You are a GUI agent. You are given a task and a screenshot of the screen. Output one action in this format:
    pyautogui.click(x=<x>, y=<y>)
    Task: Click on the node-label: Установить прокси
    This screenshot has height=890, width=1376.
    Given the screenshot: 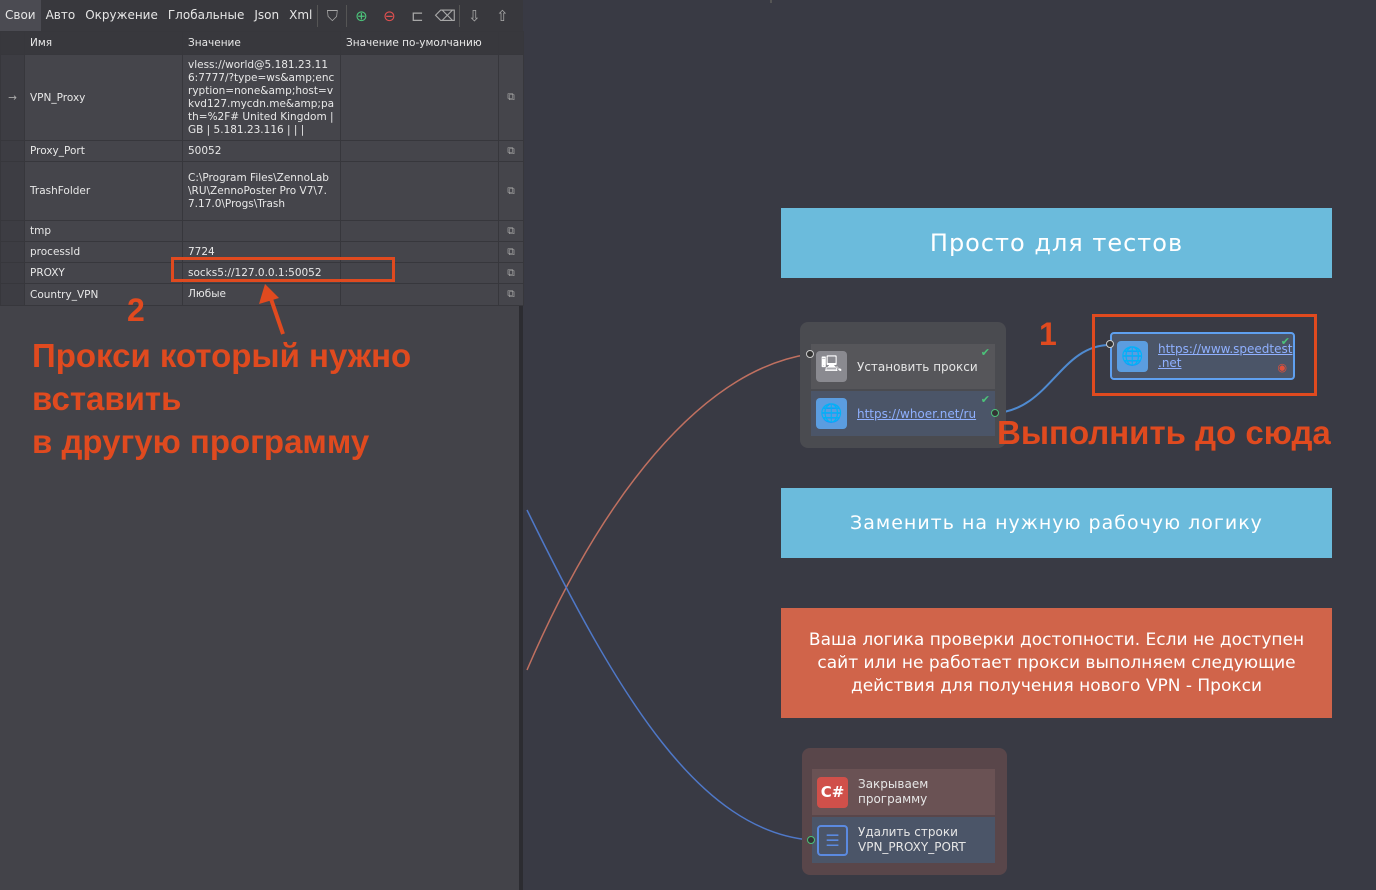 What is the action you would take?
    pyautogui.click(x=917, y=366)
    